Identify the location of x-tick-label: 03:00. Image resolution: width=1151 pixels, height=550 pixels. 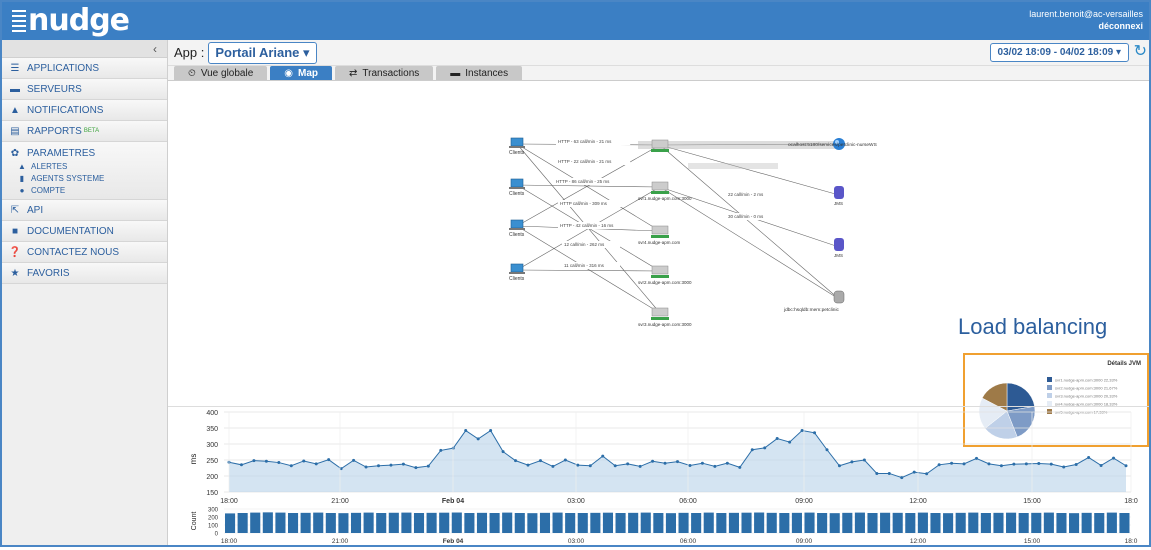
(576, 541).